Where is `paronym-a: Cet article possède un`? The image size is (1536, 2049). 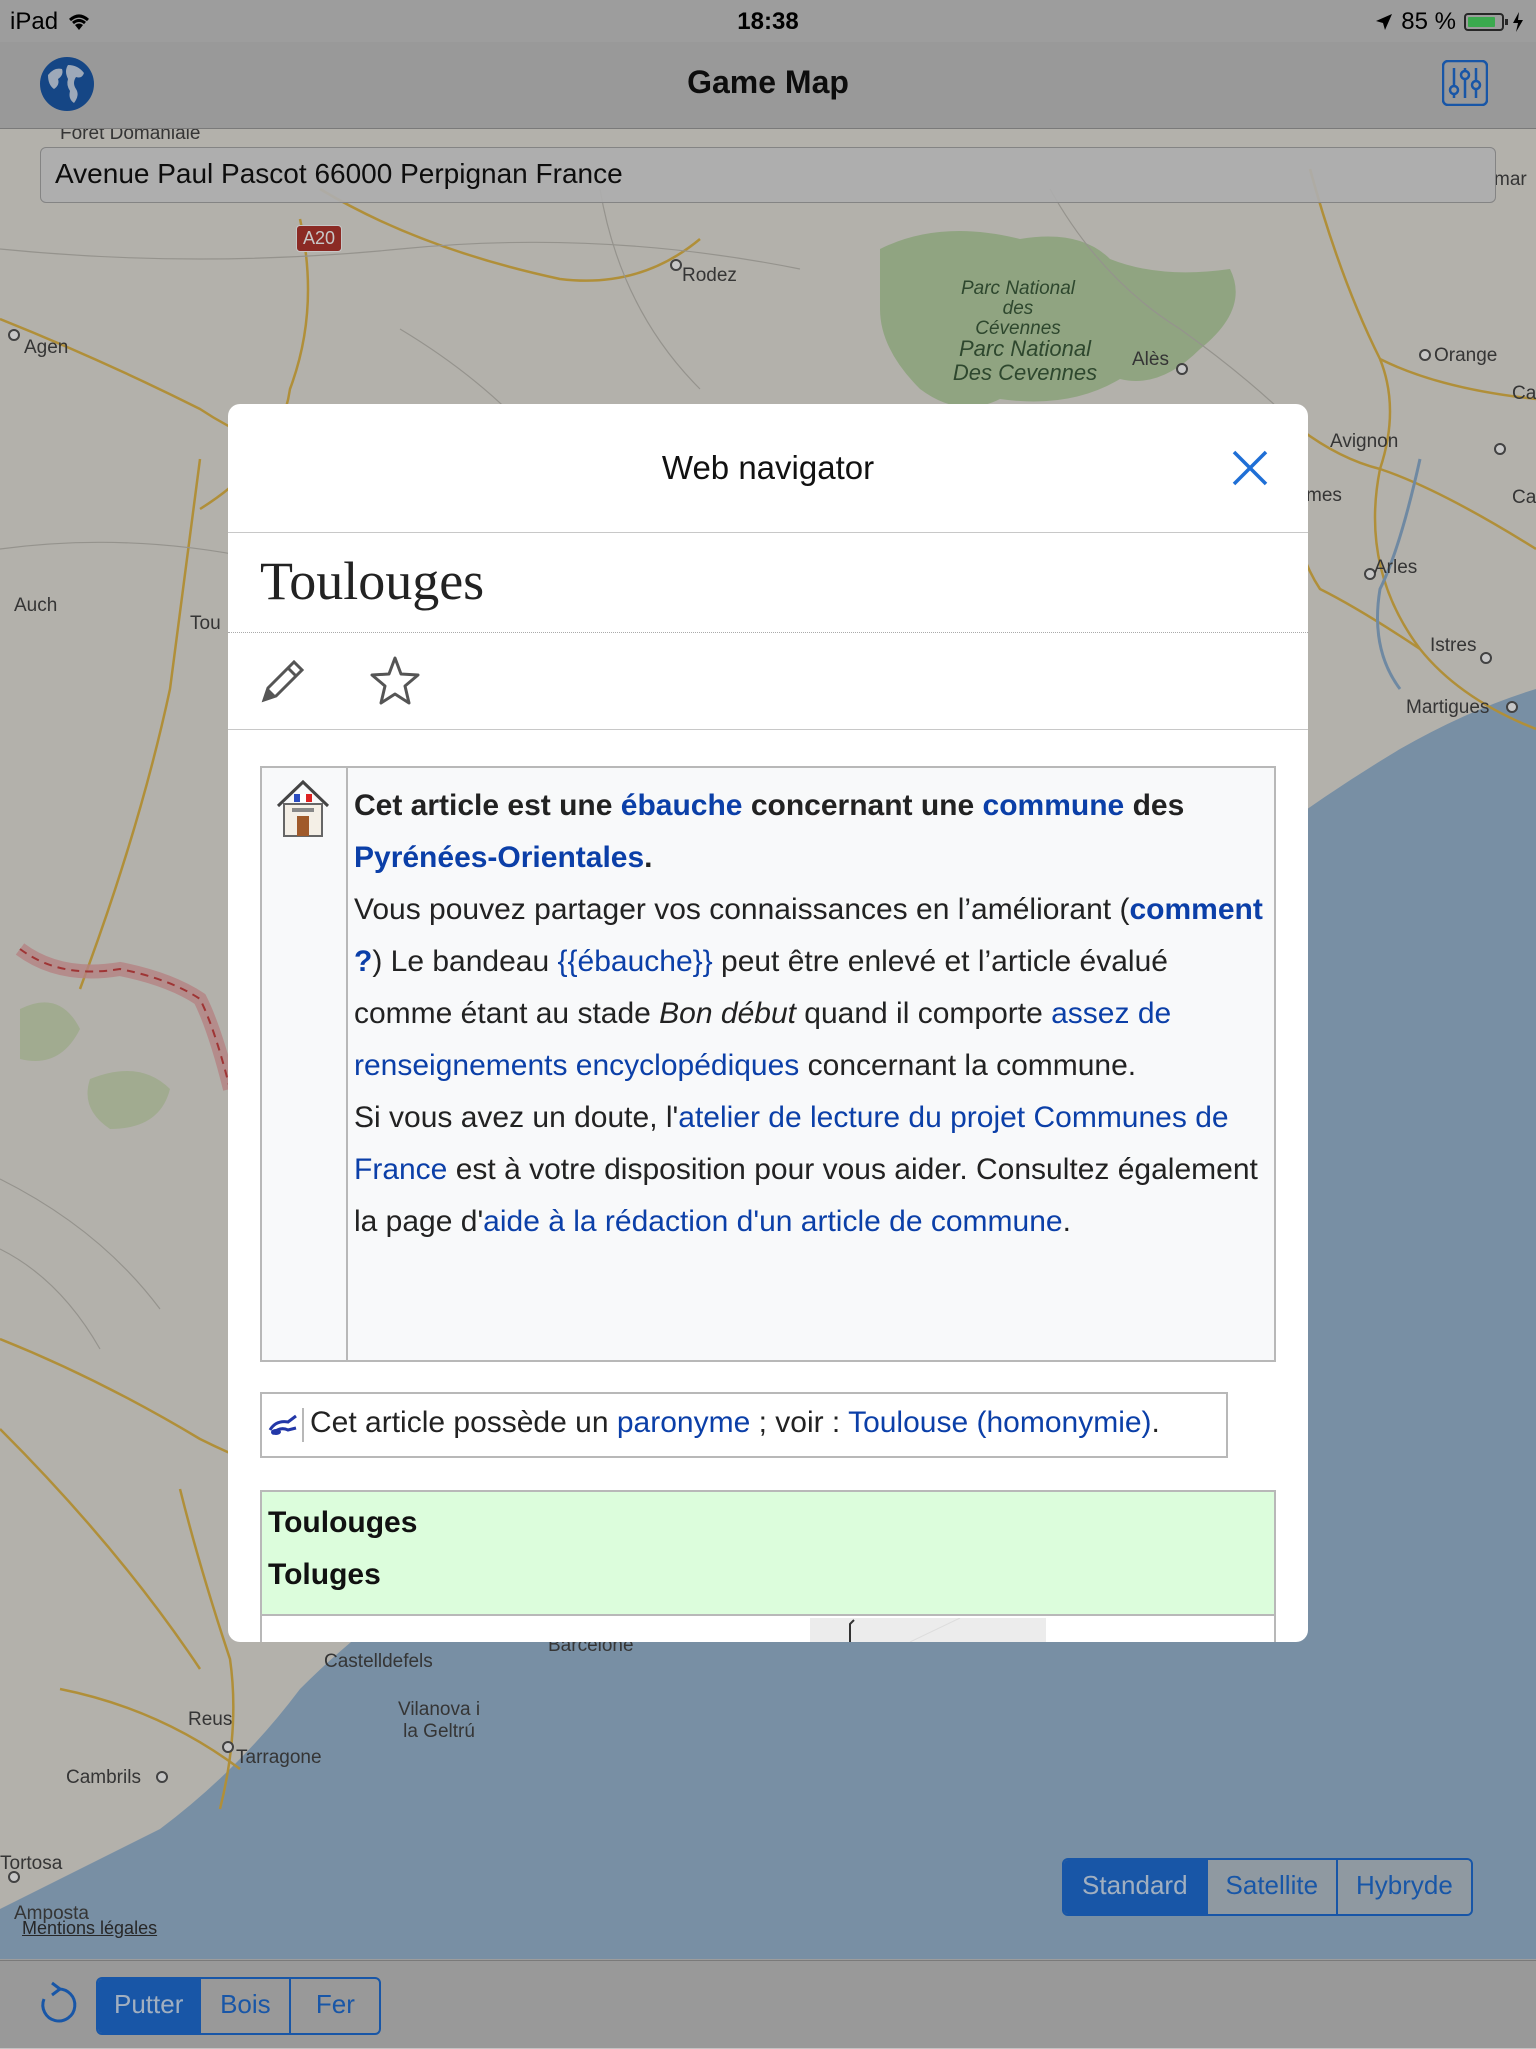 paronym-a: Cet article possède un is located at coordinates (463, 1422).